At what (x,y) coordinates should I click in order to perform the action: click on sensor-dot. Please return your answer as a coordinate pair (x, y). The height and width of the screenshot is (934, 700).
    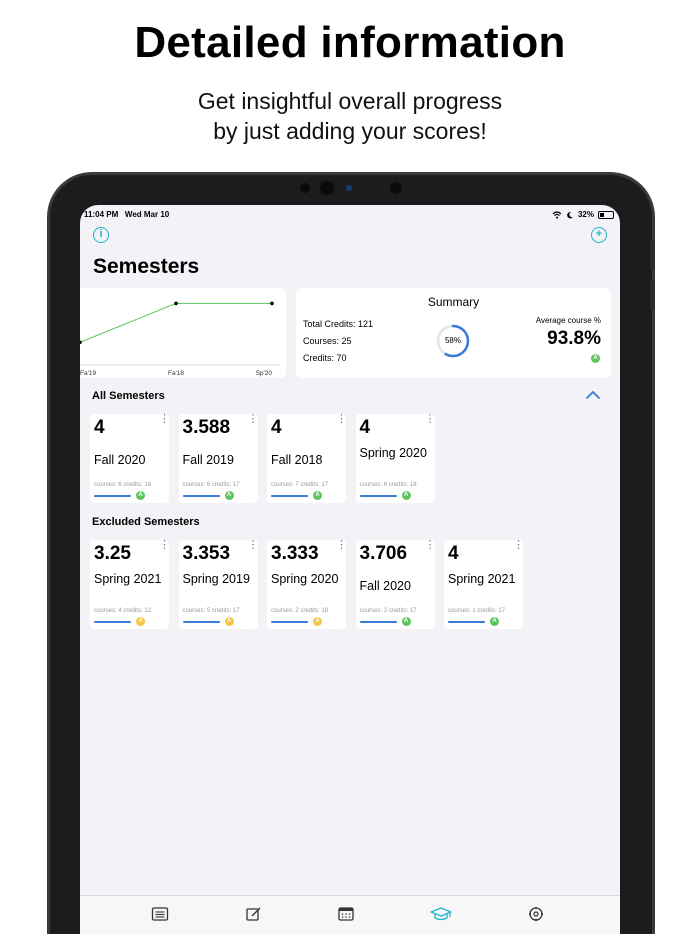
    Looking at the image, I should click on (305, 188).